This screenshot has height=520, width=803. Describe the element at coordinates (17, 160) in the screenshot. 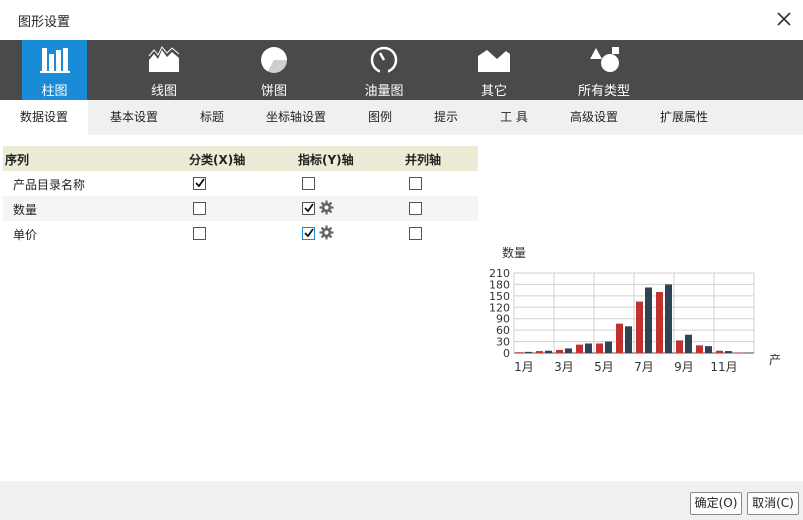

I see `header-series: 序列` at that location.